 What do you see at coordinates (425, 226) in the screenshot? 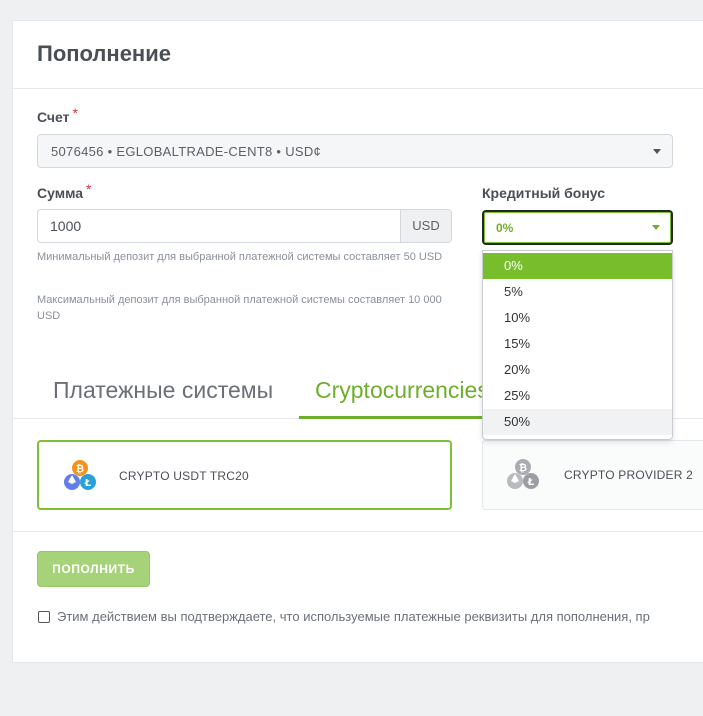
I see `currency-addon: USD` at bounding box center [425, 226].